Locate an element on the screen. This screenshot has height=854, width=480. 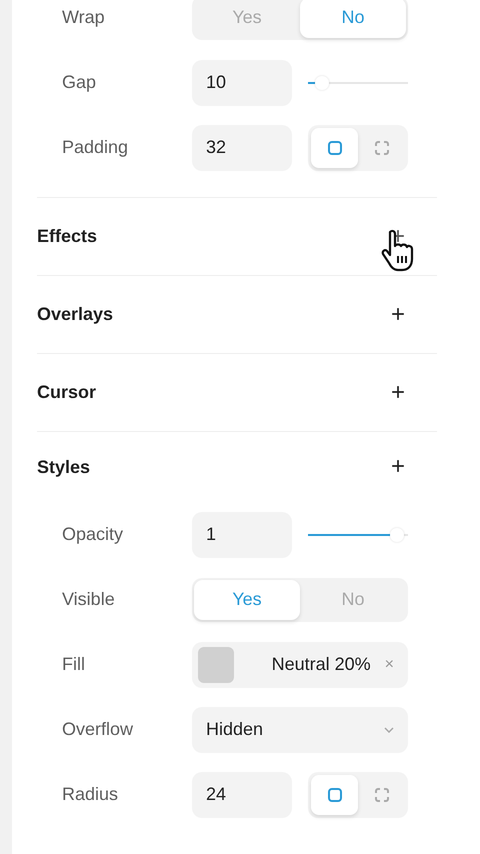
number-field: 1 is located at coordinates (242, 535).